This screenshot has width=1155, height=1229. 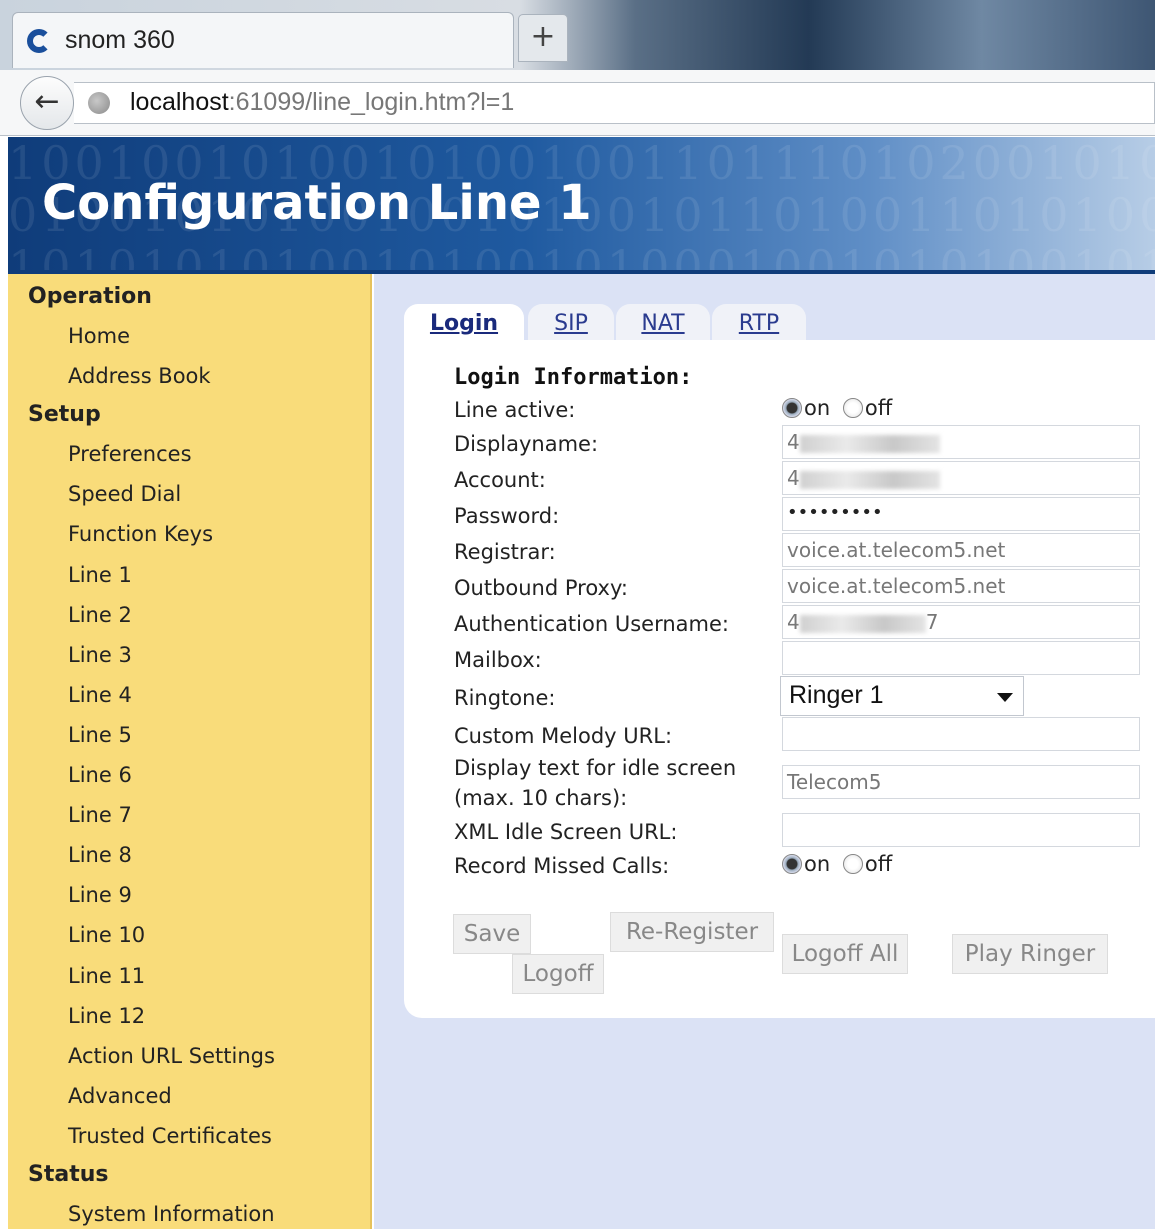 I want to click on displayname-value: 4, so click(x=793, y=442).